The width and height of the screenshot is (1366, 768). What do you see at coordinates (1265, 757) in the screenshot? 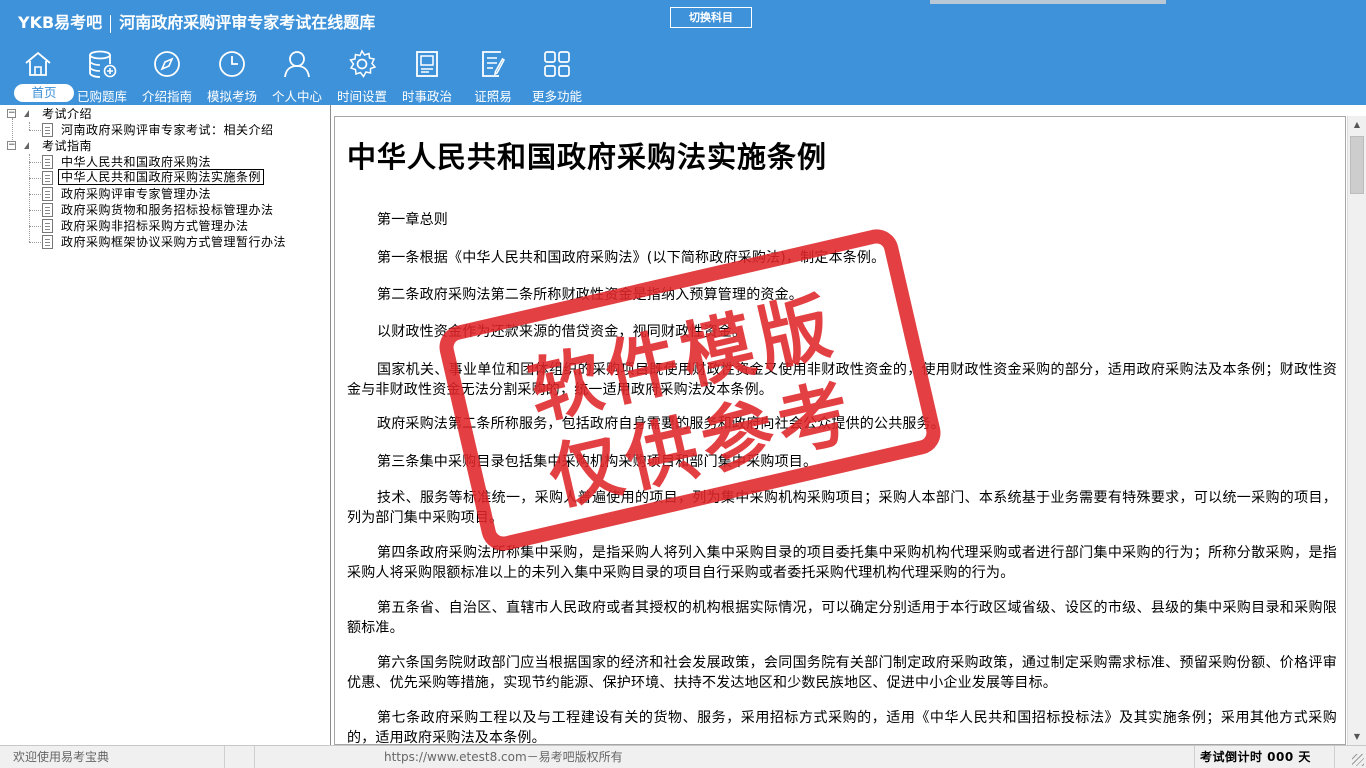
I see `exam-countdown: 考试倒计时 000 天` at bounding box center [1265, 757].